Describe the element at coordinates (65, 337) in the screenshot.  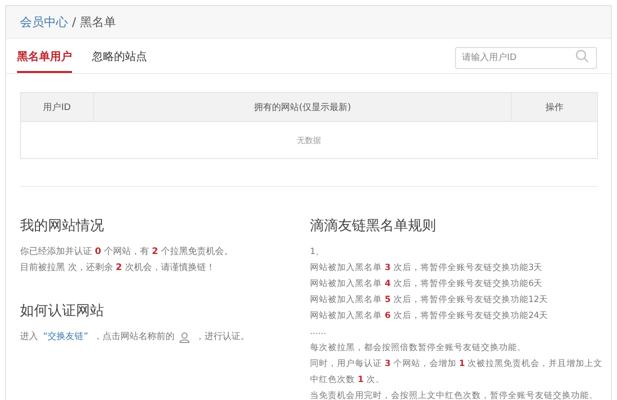
I see `exchange-link: “交换友链”` at that location.